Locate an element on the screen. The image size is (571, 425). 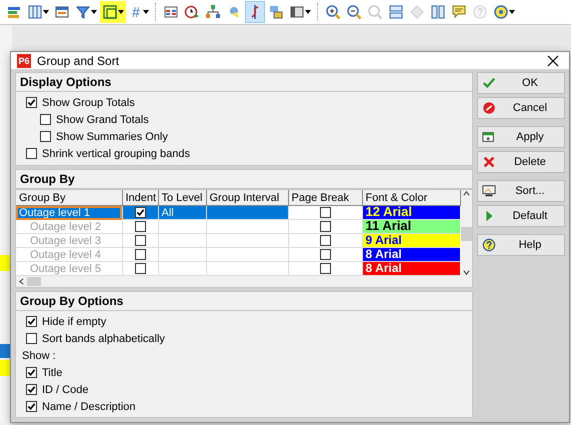
dialog-button: Default is located at coordinates (521, 216).